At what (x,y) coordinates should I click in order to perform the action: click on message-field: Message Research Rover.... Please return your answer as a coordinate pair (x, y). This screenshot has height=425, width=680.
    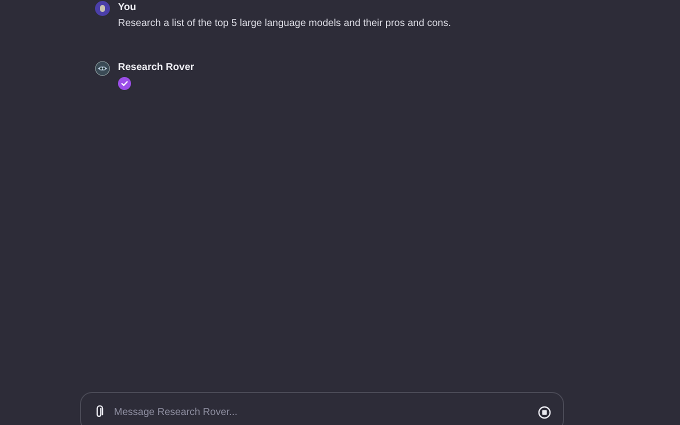
    Looking at the image, I should click on (321, 412).